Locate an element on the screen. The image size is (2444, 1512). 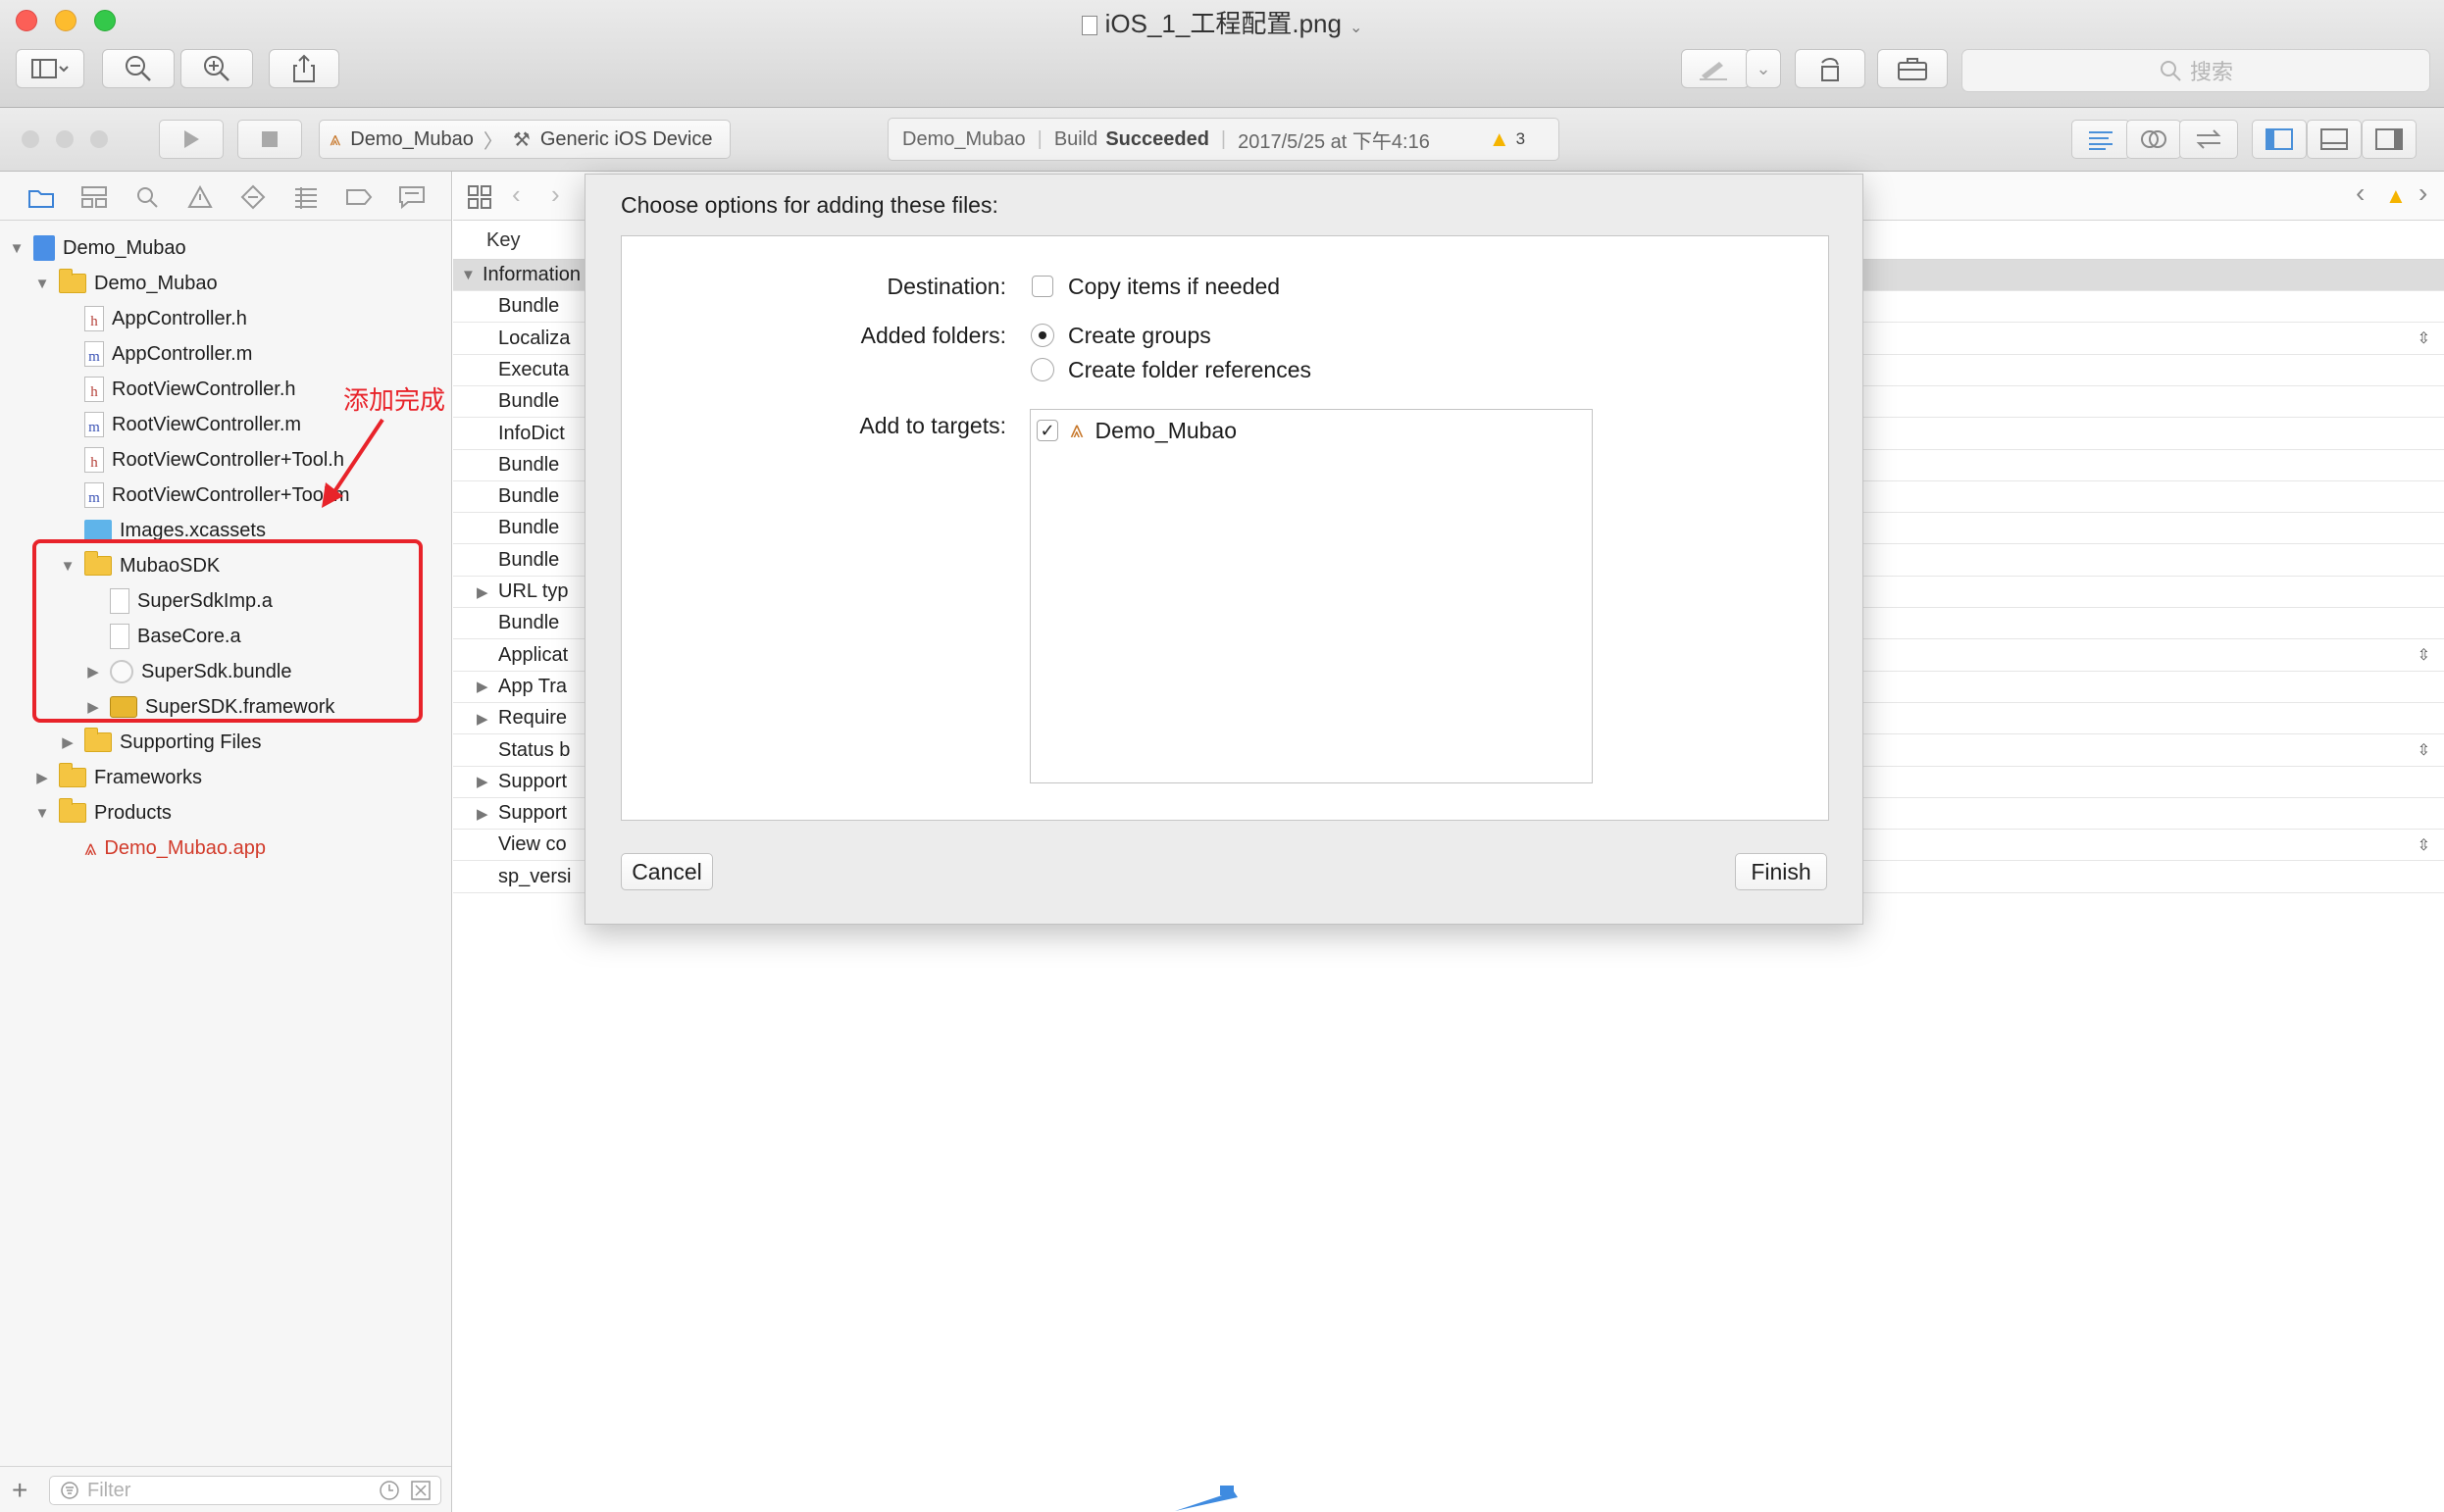
create-groups-label: Create groups is located at coordinates (1140, 336).